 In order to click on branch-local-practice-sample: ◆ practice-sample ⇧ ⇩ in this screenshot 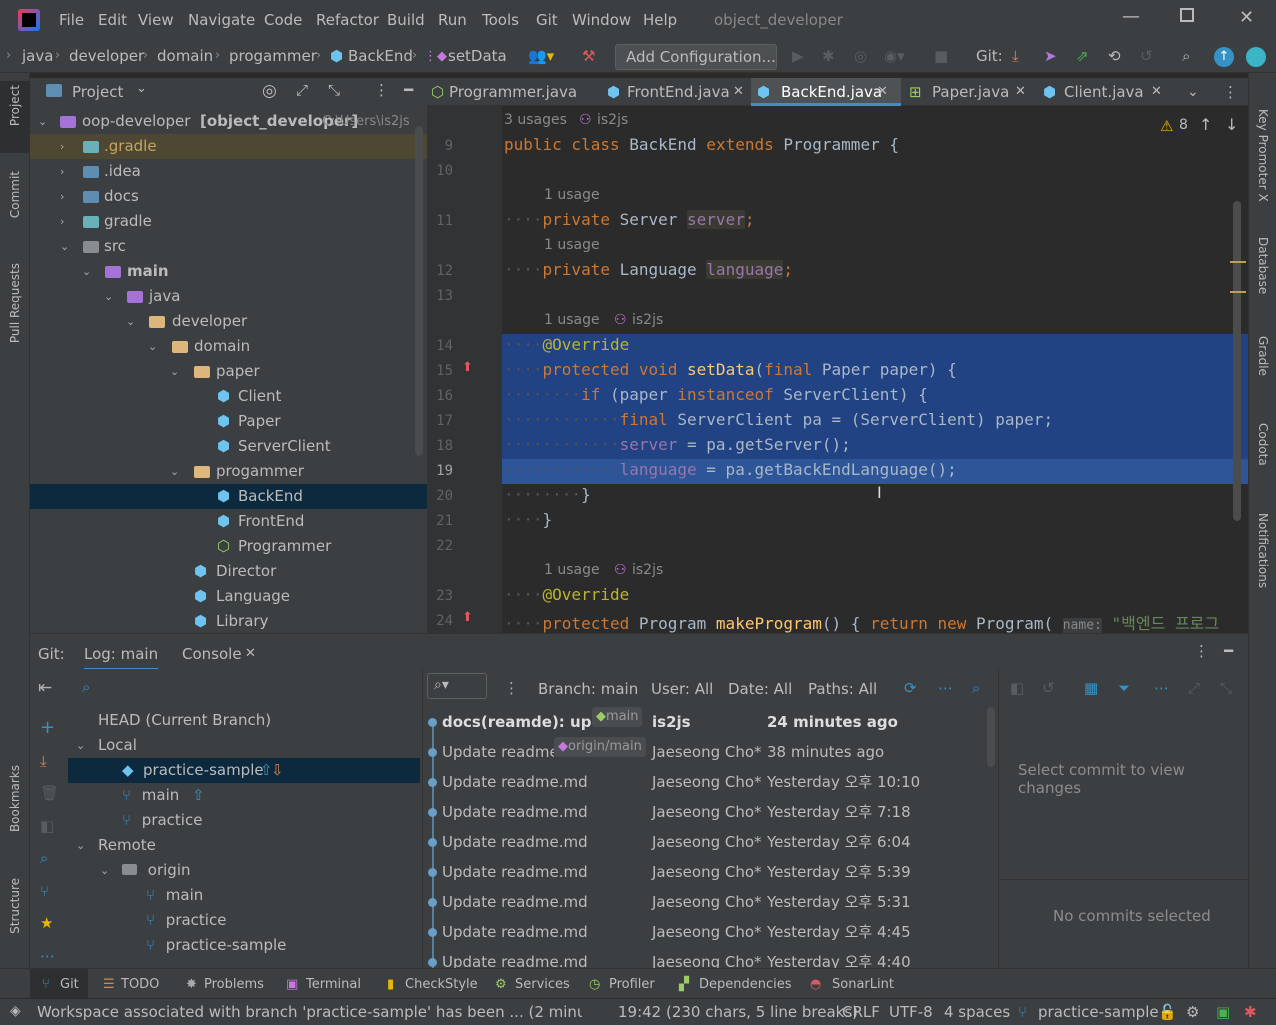, I will do `click(244, 770)`.